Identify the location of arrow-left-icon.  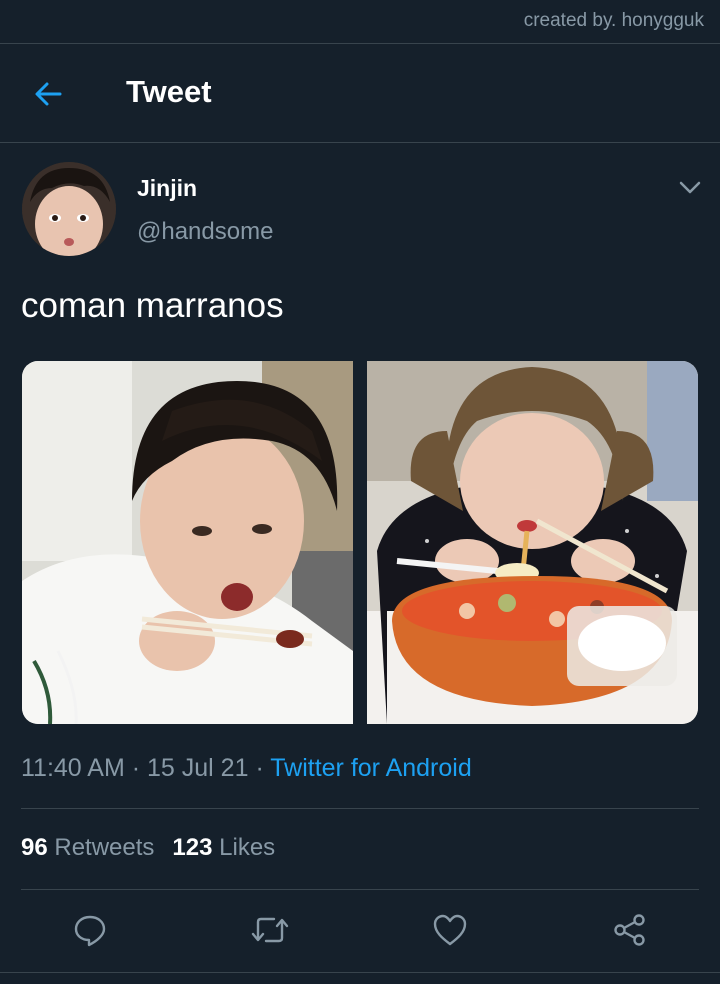
(48, 94).